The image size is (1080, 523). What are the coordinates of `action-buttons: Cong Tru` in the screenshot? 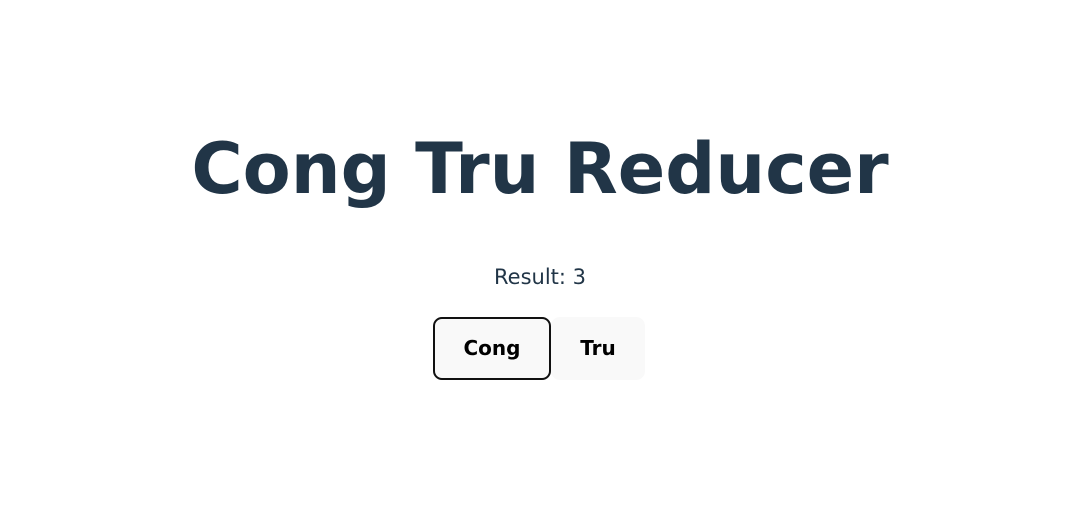 It's located at (539, 348).